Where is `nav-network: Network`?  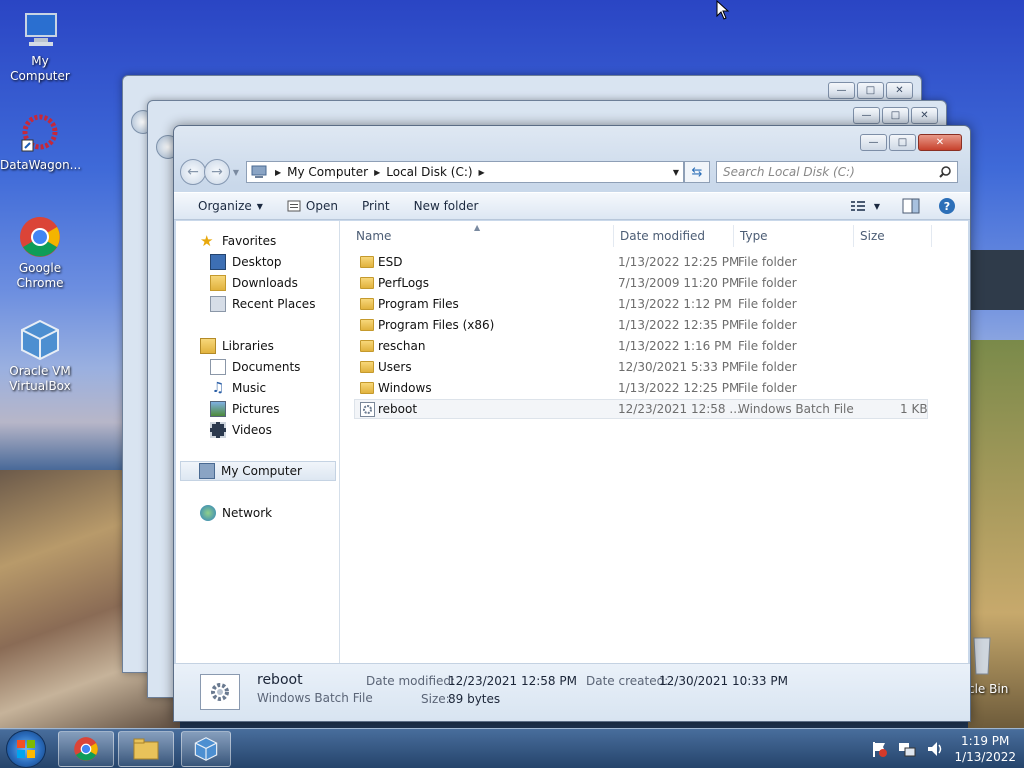
nav-network: Network is located at coordinates (236, 513).